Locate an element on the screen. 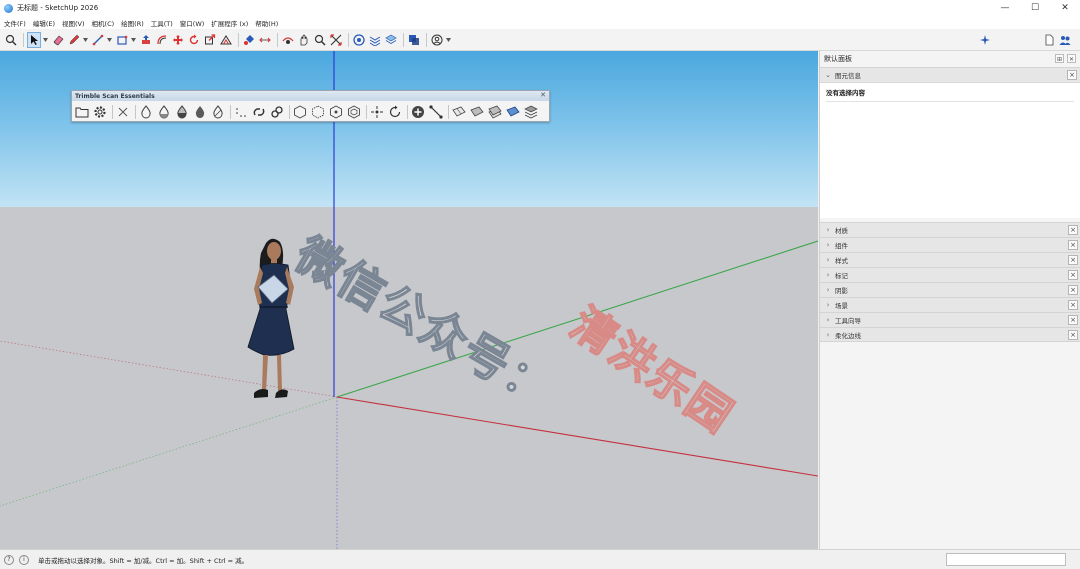  text-tool-icon is located at coordinates (265, 40).